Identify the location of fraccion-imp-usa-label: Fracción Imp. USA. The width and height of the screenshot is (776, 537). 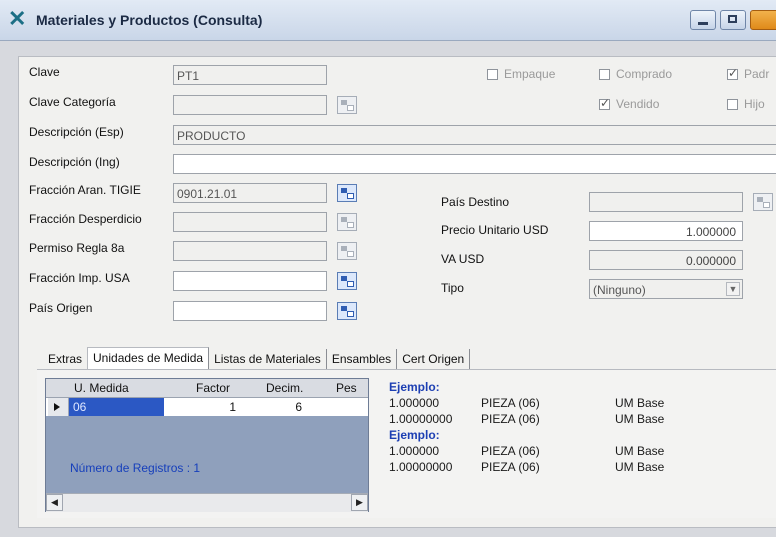
(79, 278).